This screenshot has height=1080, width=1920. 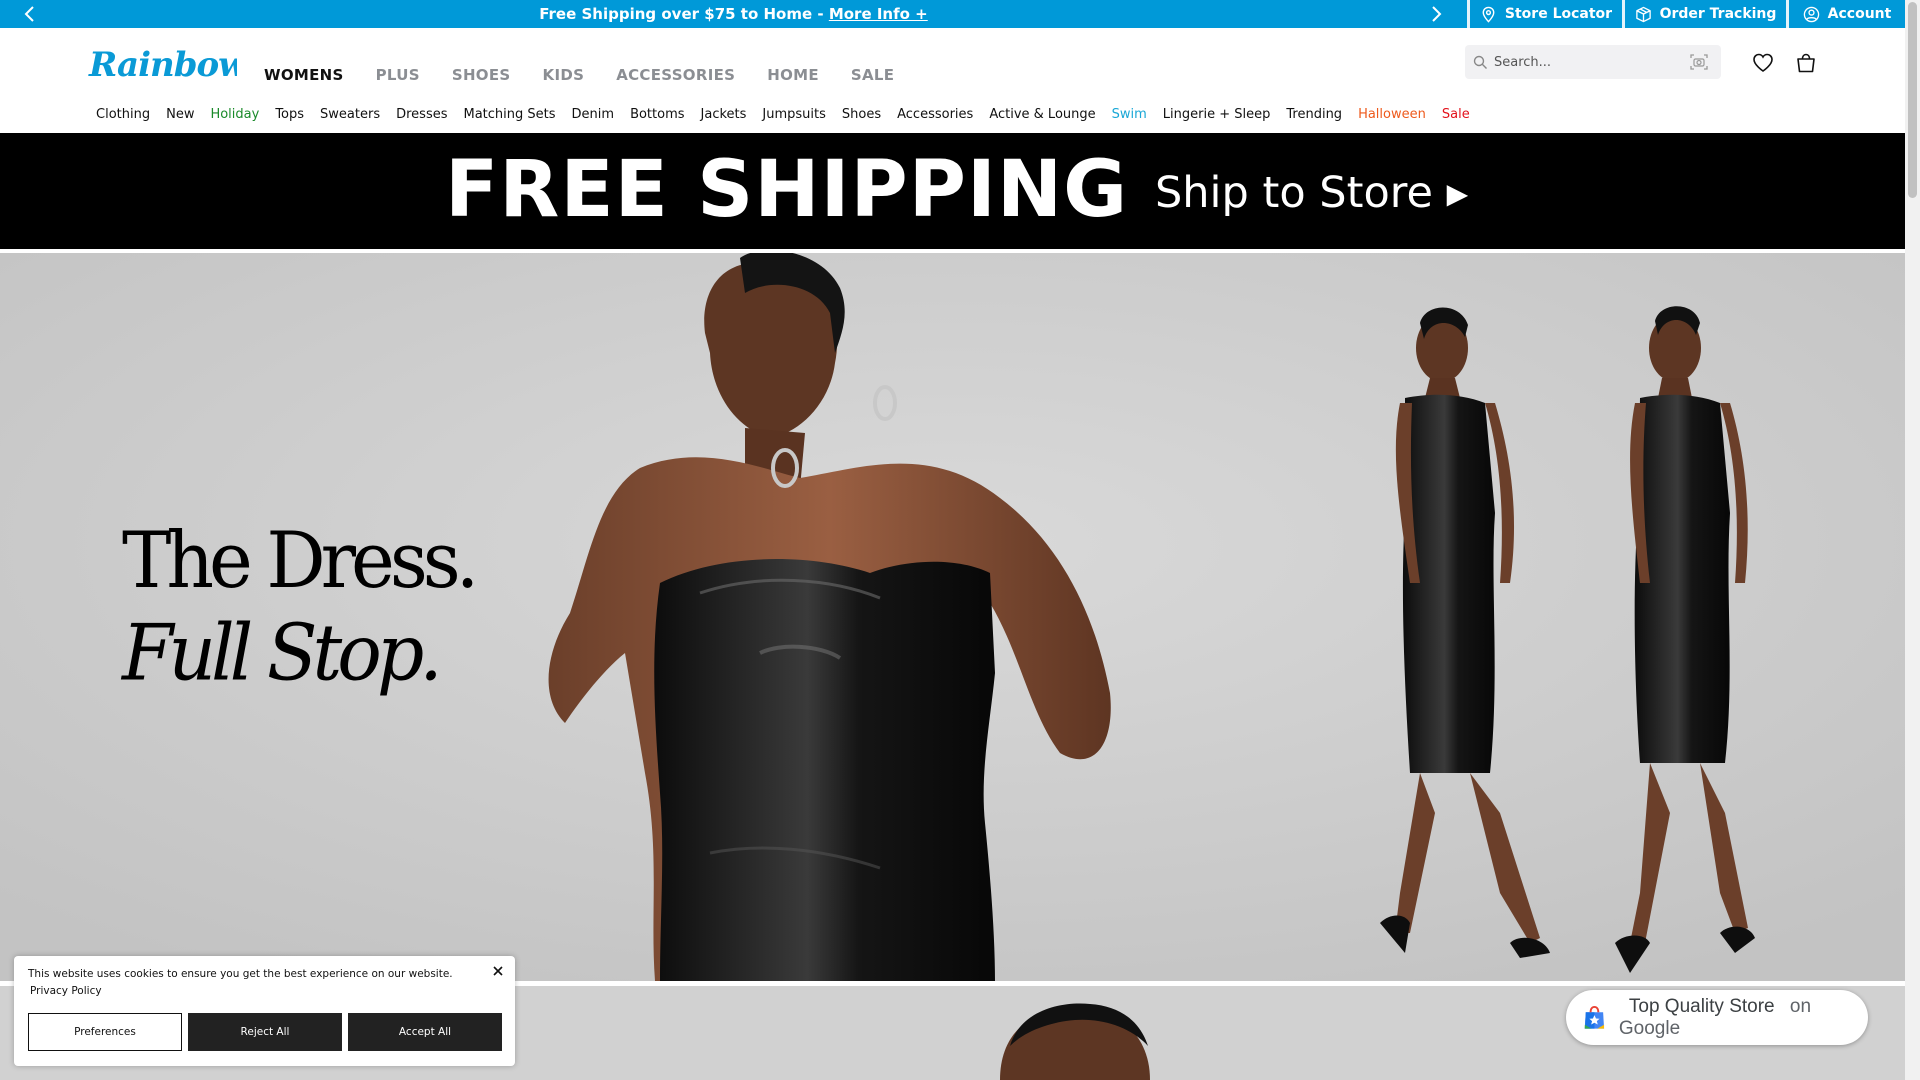 I want to click on category-swim: Swim, so click(x=1129, y=116).